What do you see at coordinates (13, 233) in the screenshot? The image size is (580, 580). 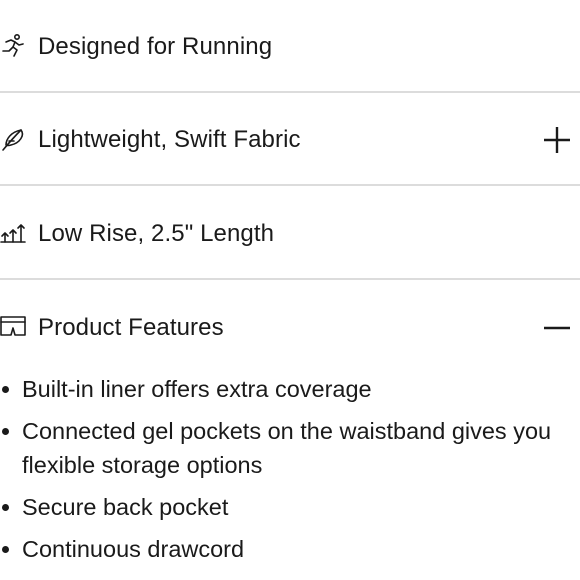 I see `length-arrows-icon` at bounding box center [13, 233].